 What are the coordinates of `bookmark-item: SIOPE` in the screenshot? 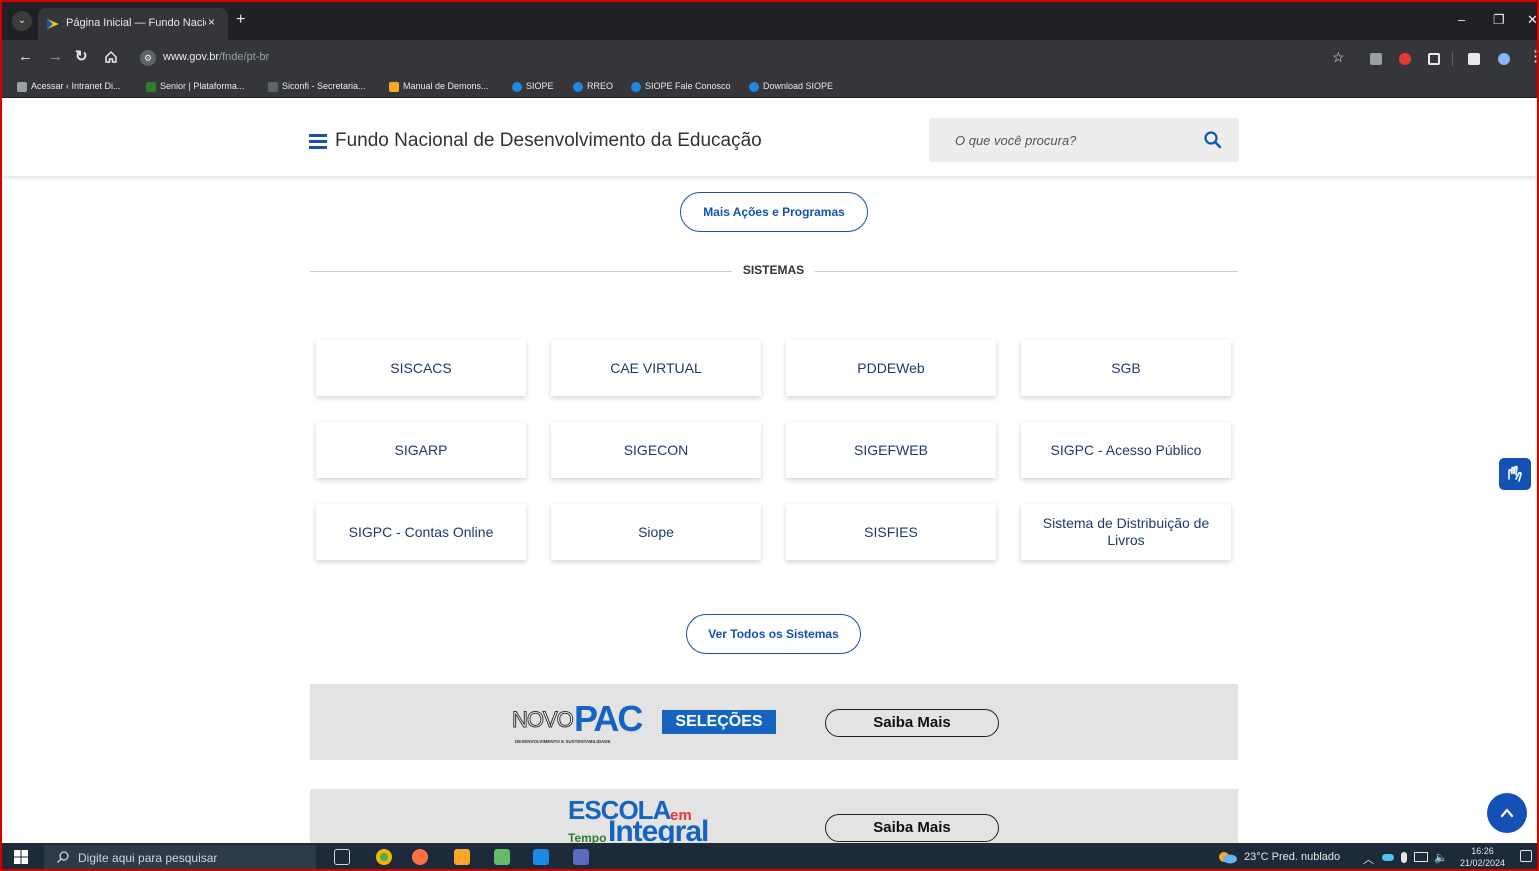 It's located at (533, 86).